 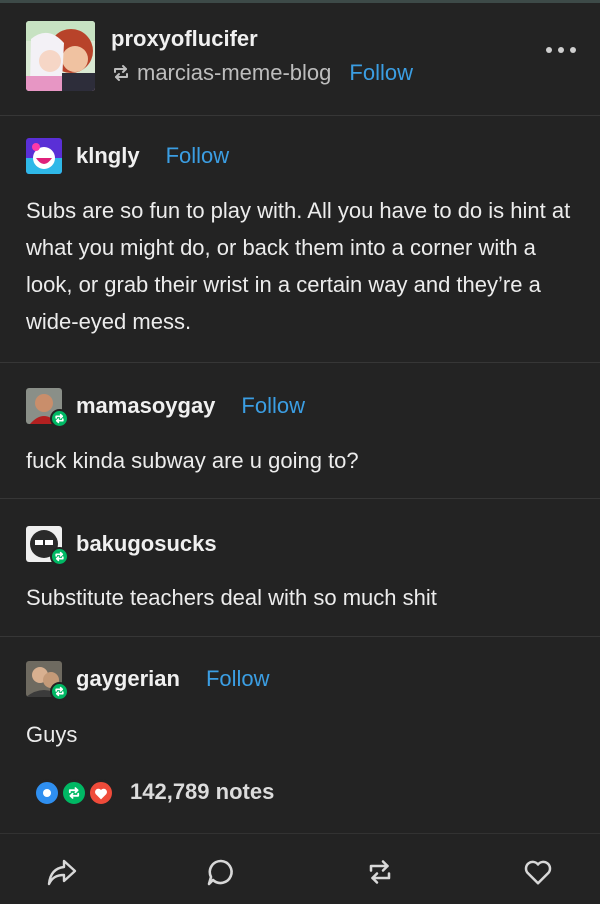 I want to click on trail-header: gaygerian Follow, so click(x=148, y=681).